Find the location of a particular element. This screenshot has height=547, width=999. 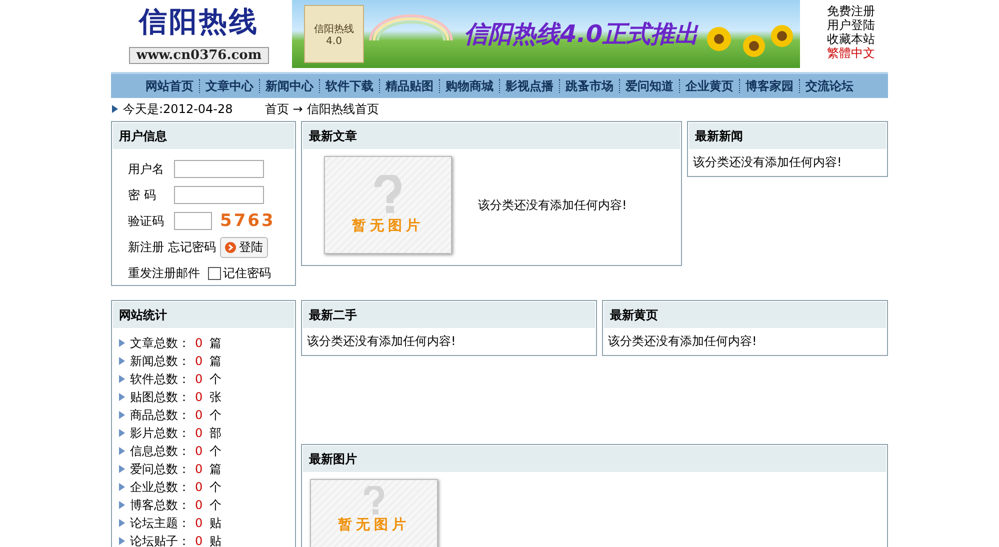

password-label: 密 码 is located at coordinates (142, 195).